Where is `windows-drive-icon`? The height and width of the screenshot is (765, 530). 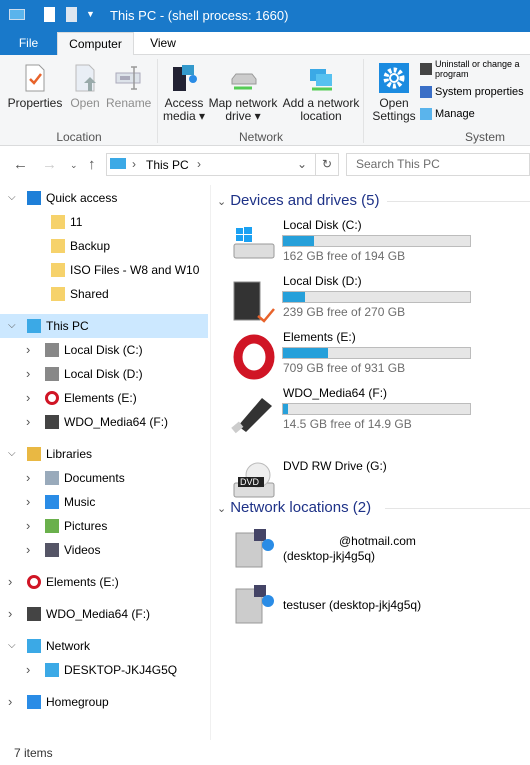
windows-drive-icon is located at coordinates (254, 243).